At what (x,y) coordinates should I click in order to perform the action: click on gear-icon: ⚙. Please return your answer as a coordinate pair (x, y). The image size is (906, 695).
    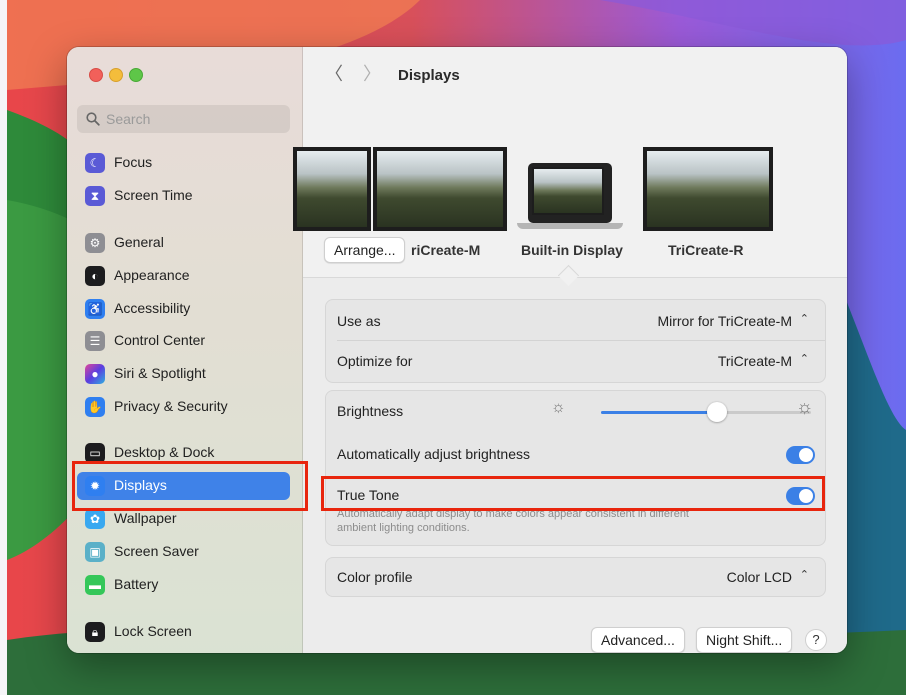
    Looking at the image, I should click on (95, 243).